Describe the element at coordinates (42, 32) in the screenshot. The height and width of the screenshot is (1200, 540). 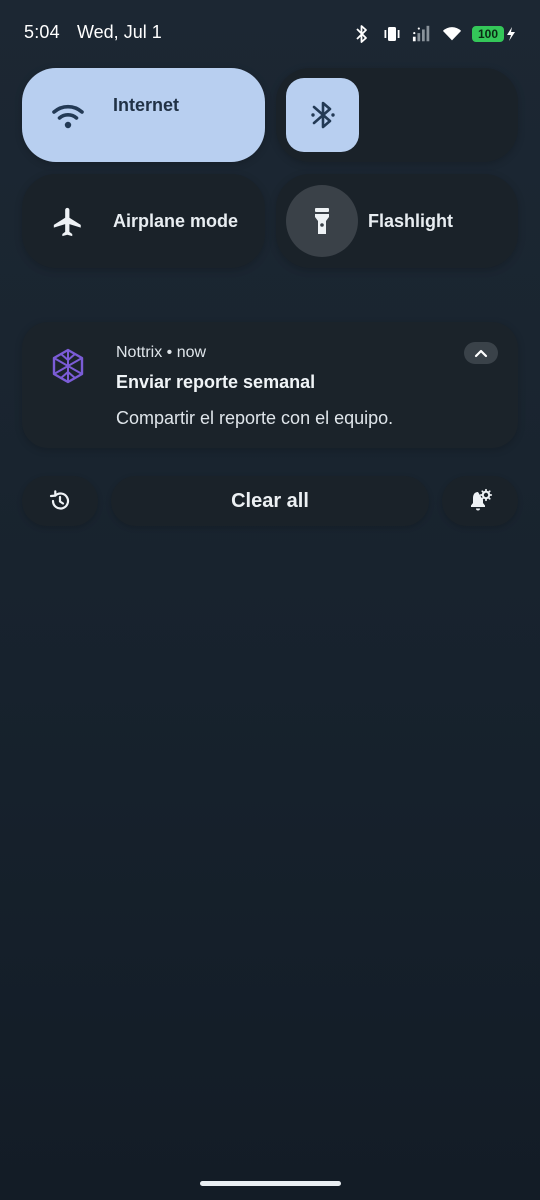
I see `status-time: 5:04` at that location.